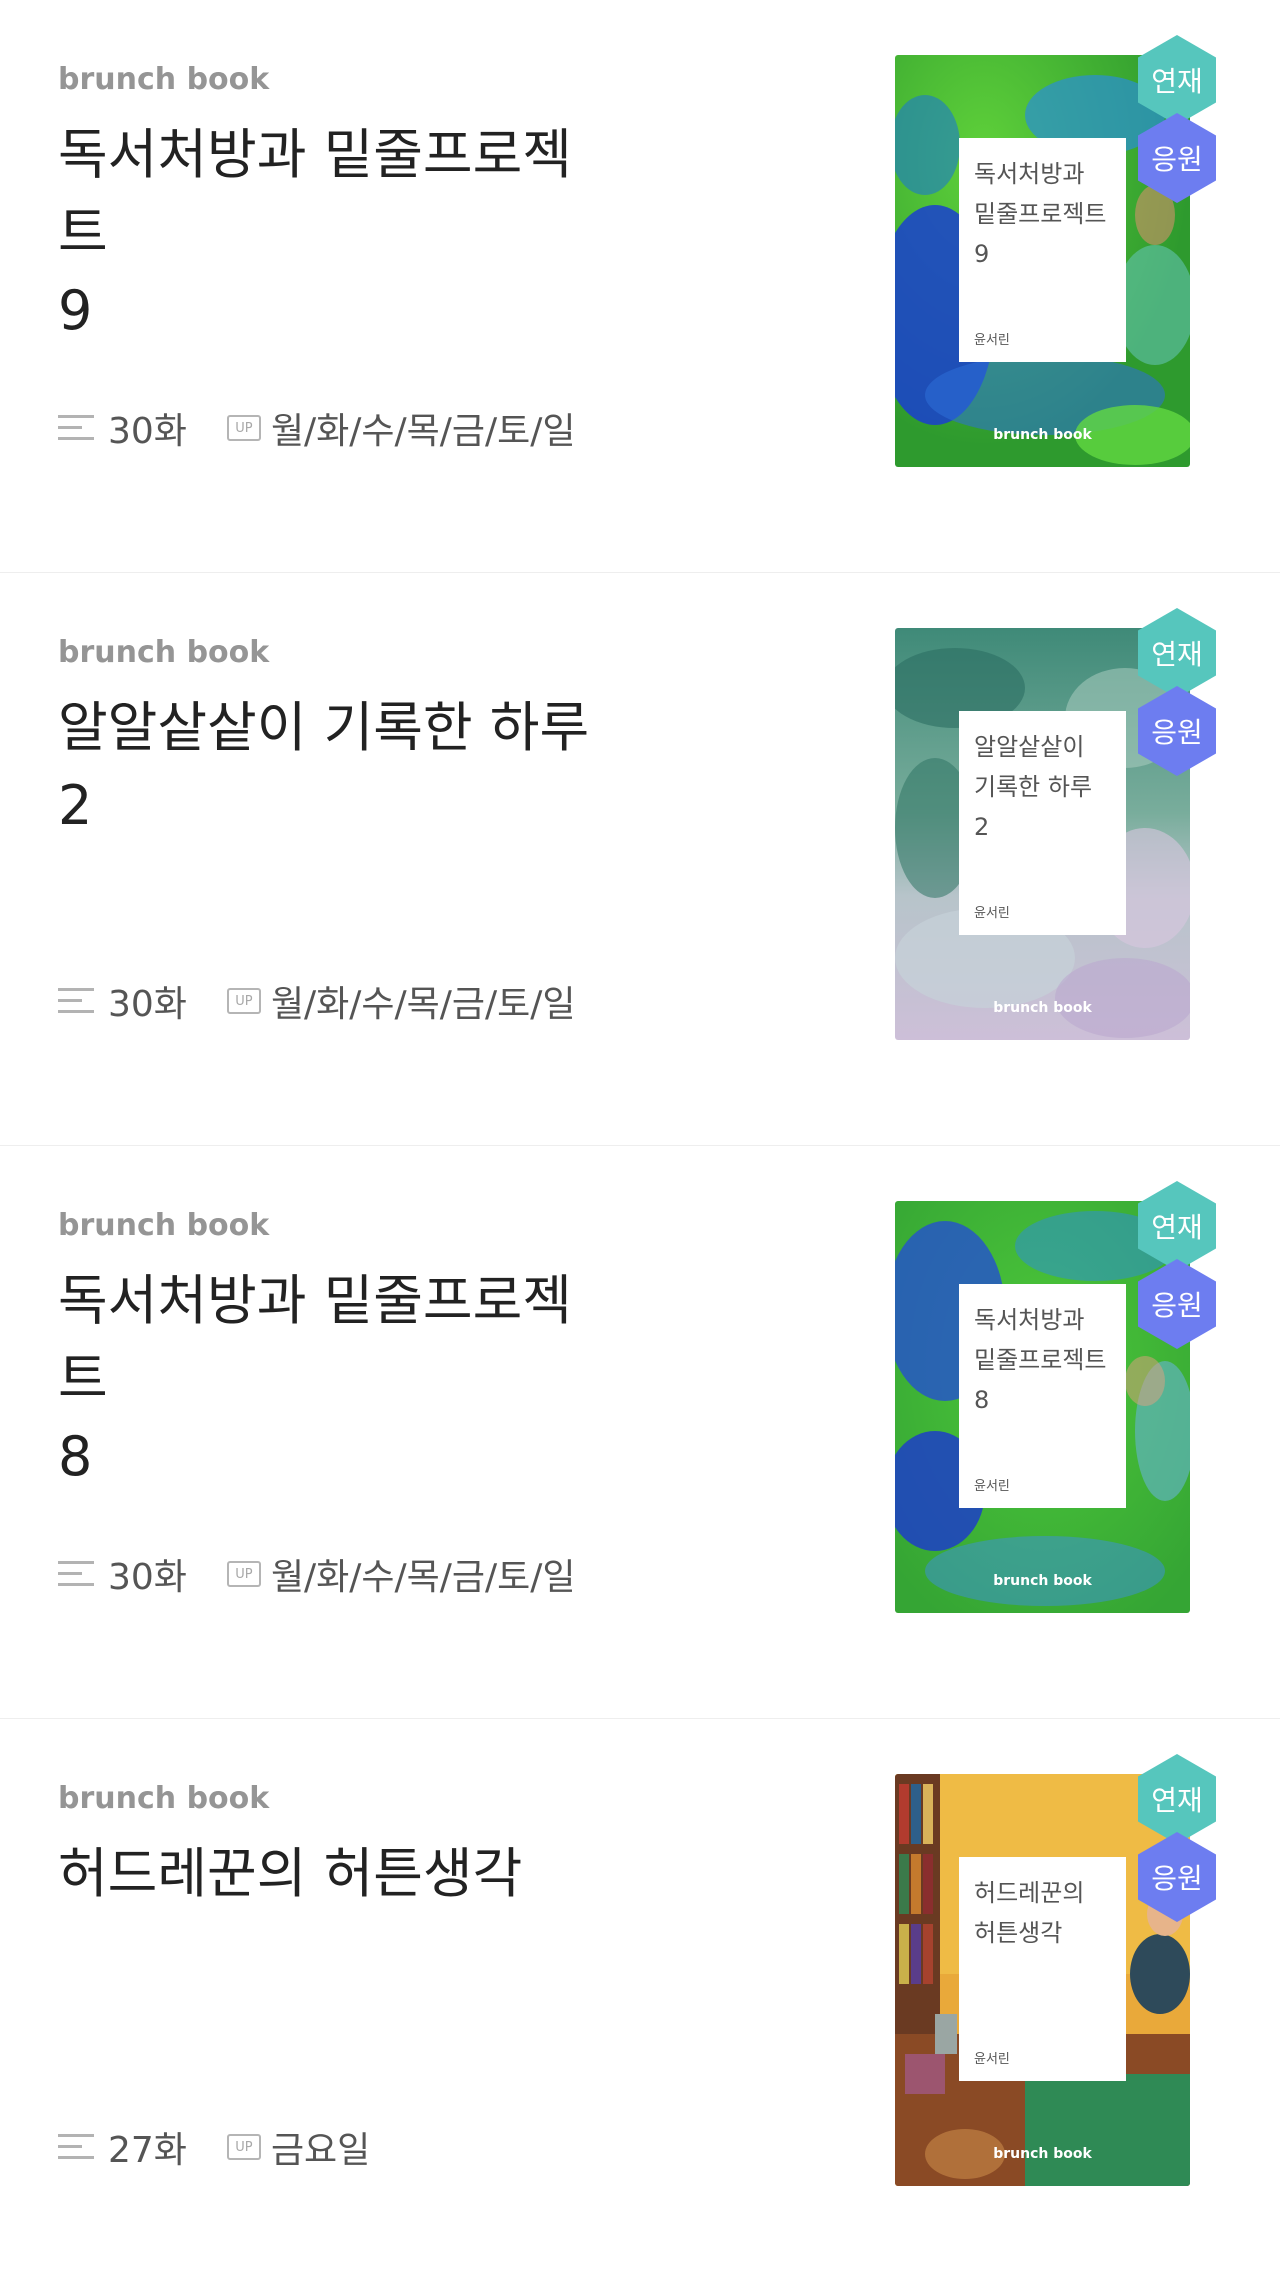 The image size is (1280, 2292). Describe the element at coordinates (147, 2150) in the screenshot. I see `episode-count: 27화` at that location.